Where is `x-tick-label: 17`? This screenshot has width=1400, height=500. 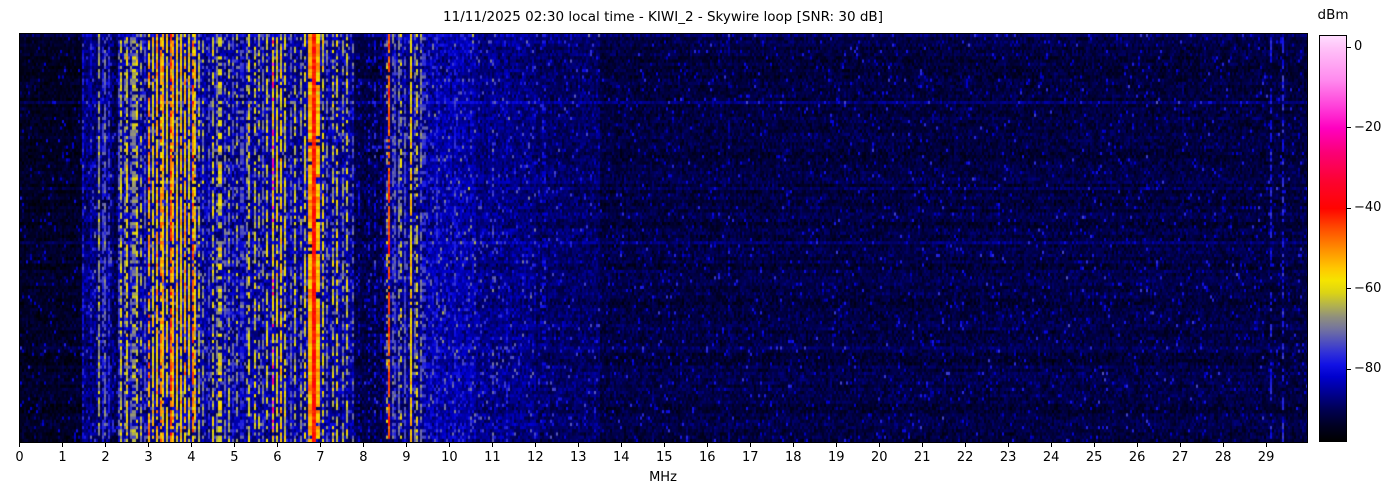
x-tick-label: 17 is located at coordinates (750, 457).